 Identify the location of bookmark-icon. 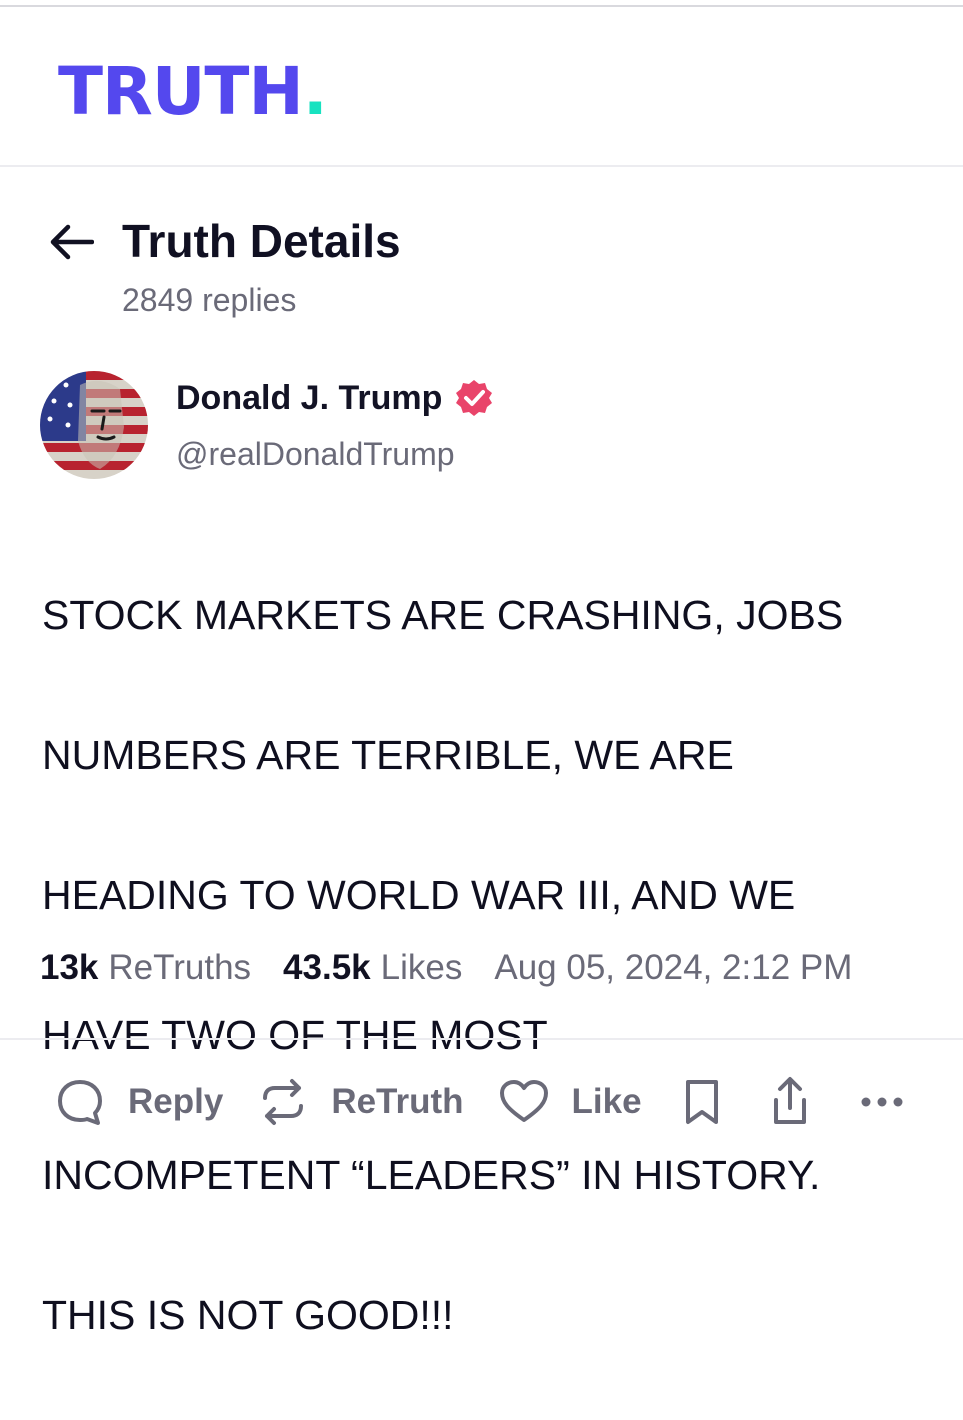
(701, 1102).